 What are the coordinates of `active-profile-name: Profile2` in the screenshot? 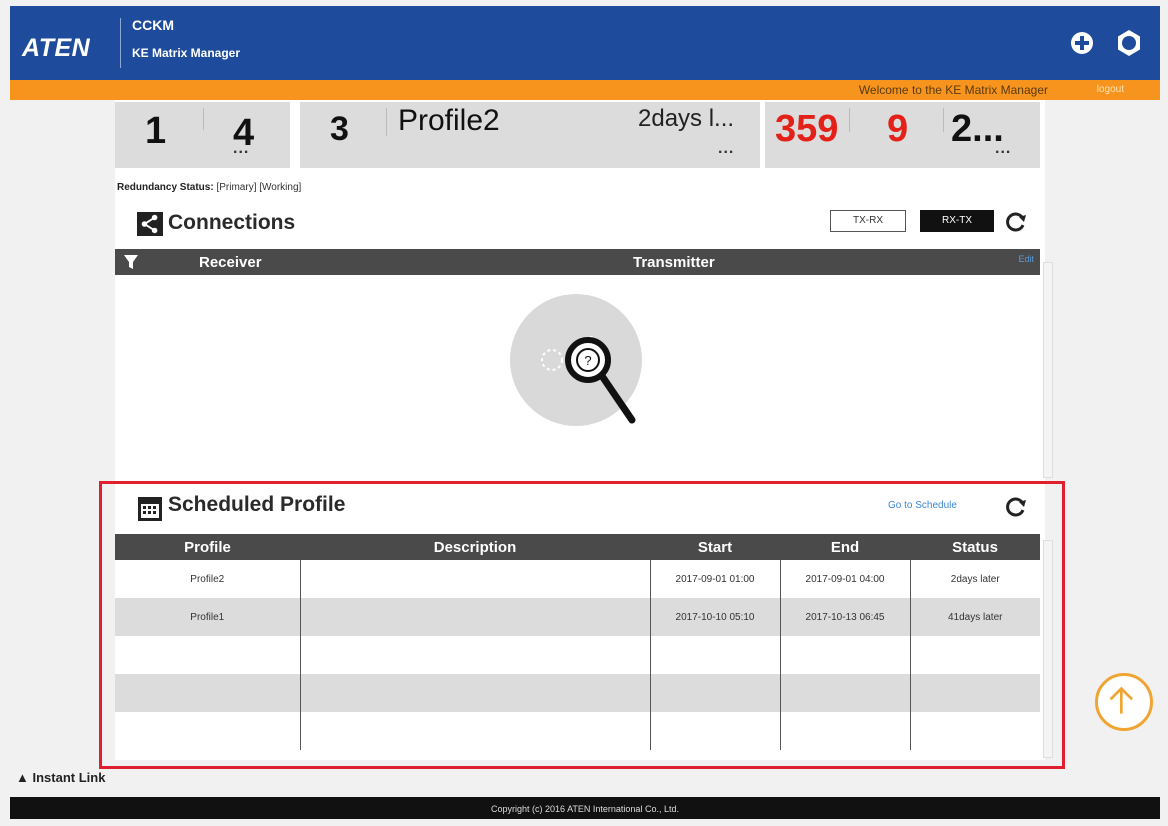 It's located at (449, 120).